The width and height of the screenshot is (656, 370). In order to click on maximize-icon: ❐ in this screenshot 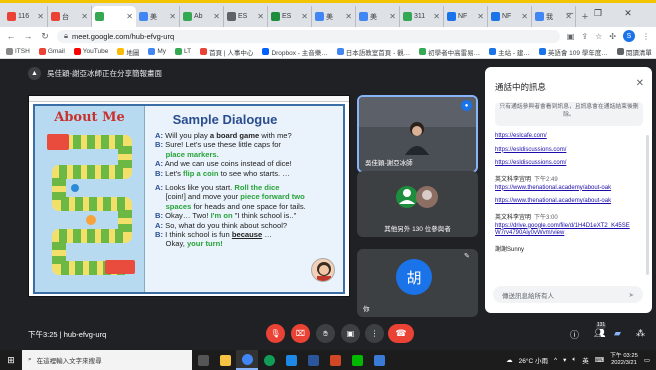, I will do `click(598, 13)`.